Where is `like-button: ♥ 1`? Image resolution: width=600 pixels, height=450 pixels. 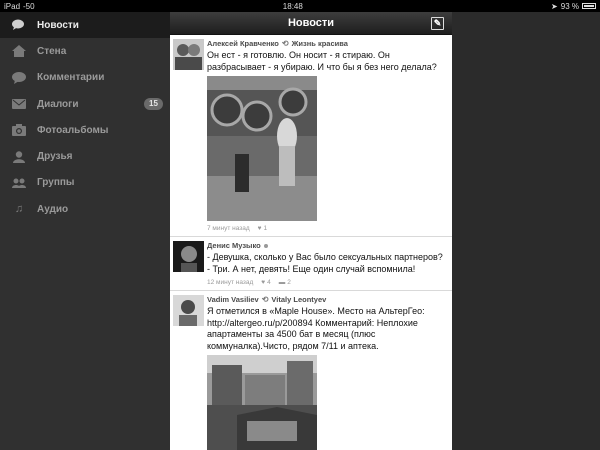
like-button: ♥ 1 is located at coordinates (262, 228).